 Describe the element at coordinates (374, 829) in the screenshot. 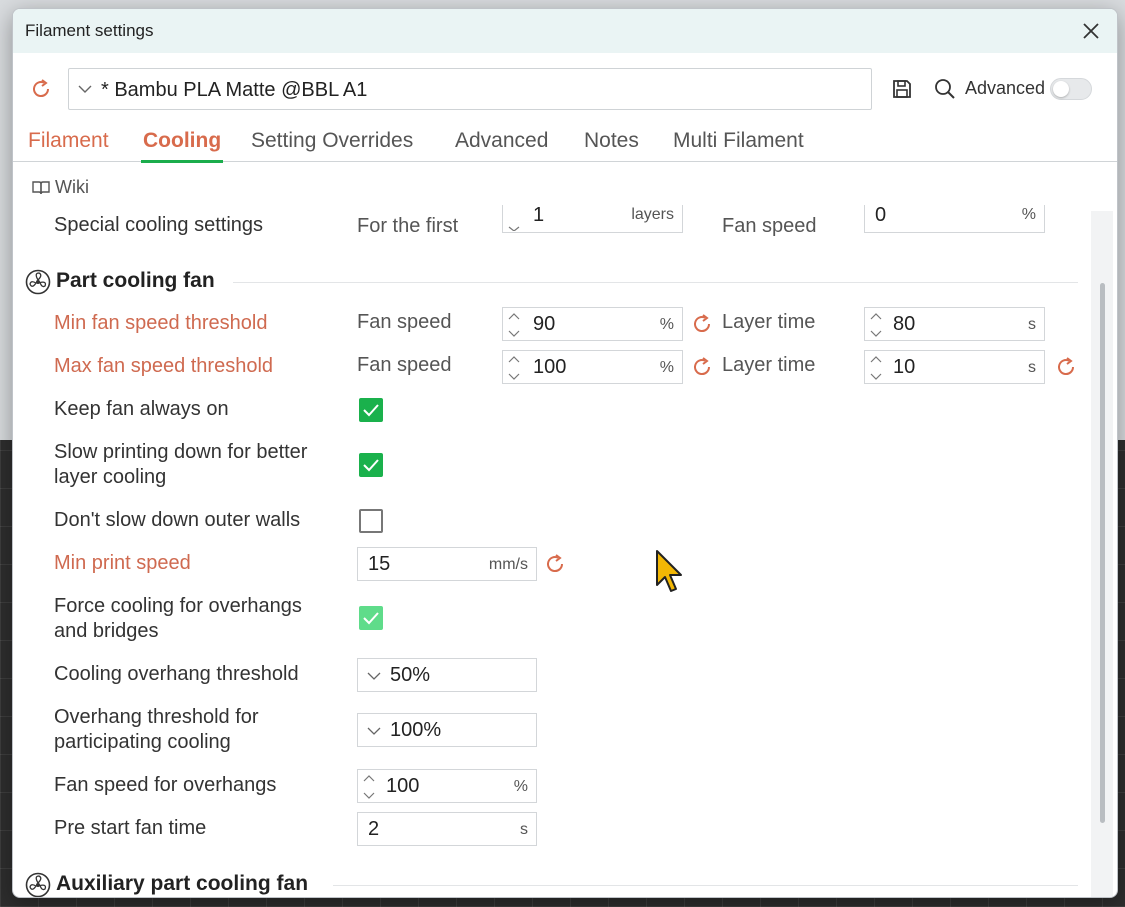

I see `pre-start-fan-value: 2` at that location.